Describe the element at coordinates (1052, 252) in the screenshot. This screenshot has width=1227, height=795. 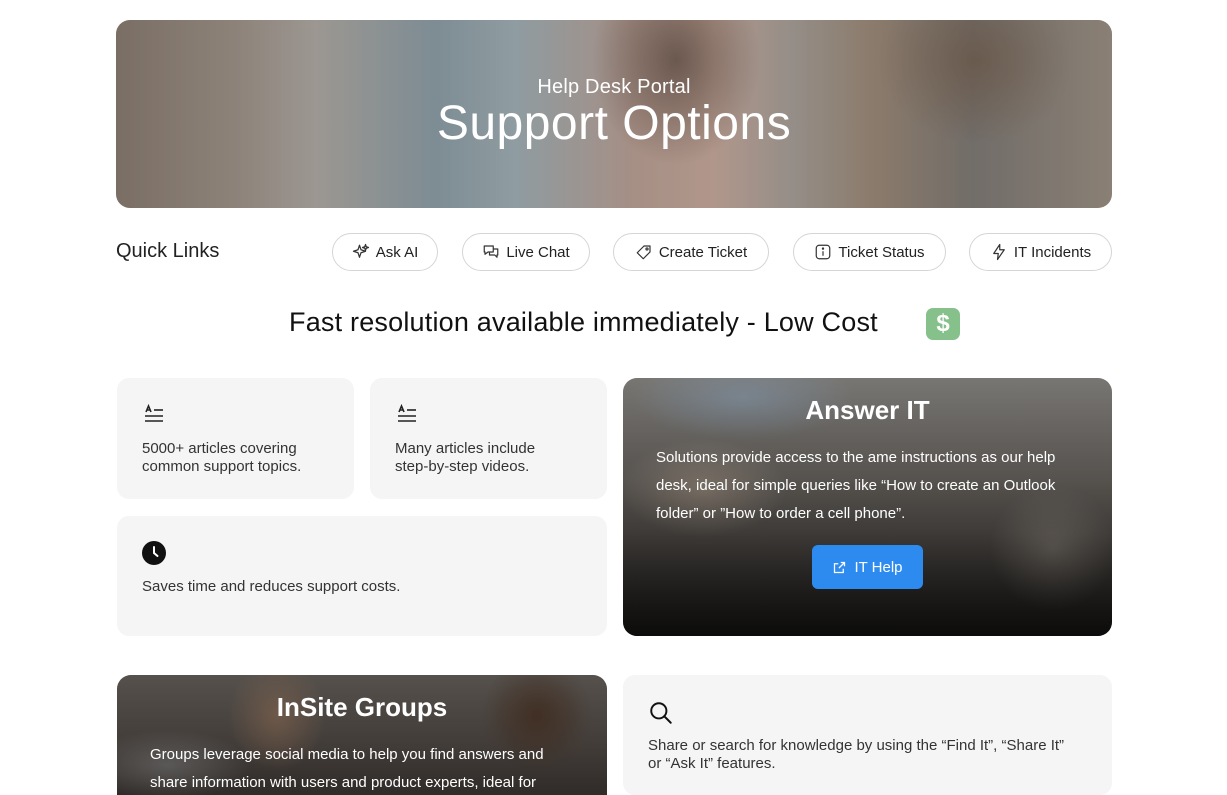
I see `it-incidents-label: IT Incidents` at that location.